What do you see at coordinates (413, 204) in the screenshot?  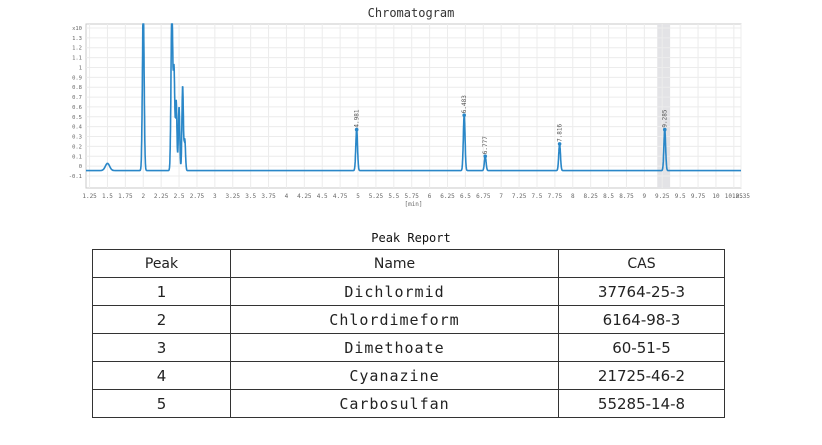 I see `x-axis-label: [min]` at bounding box center [413, 204].